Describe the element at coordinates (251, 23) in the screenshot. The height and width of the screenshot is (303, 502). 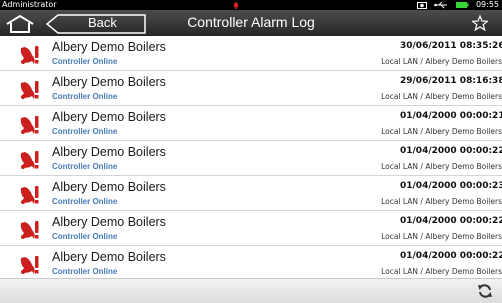
I see `title-bar: Back Controller Alarm Log` at that location.